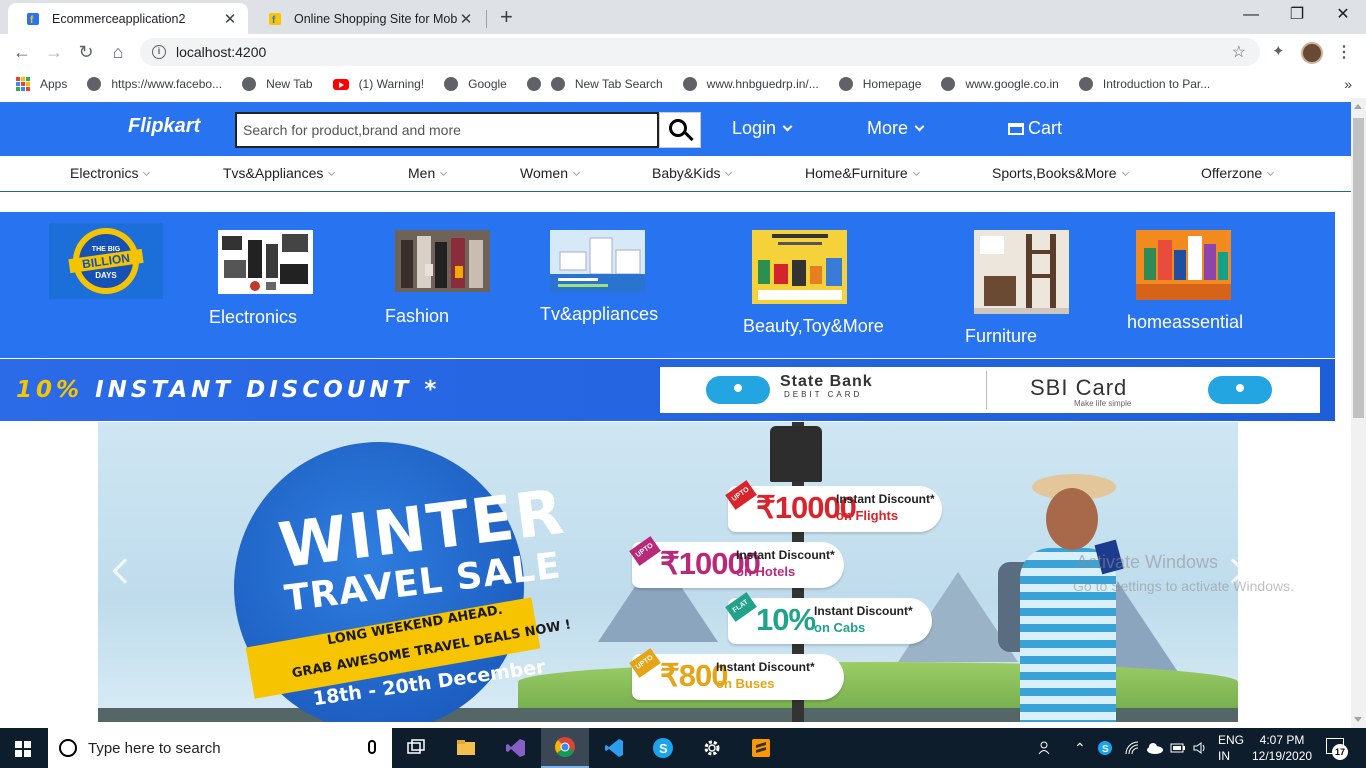 The height and width of the screenshot is (768, 1366). I want to click on category-baby-kids: Baby&Kids, so click(692, 173).